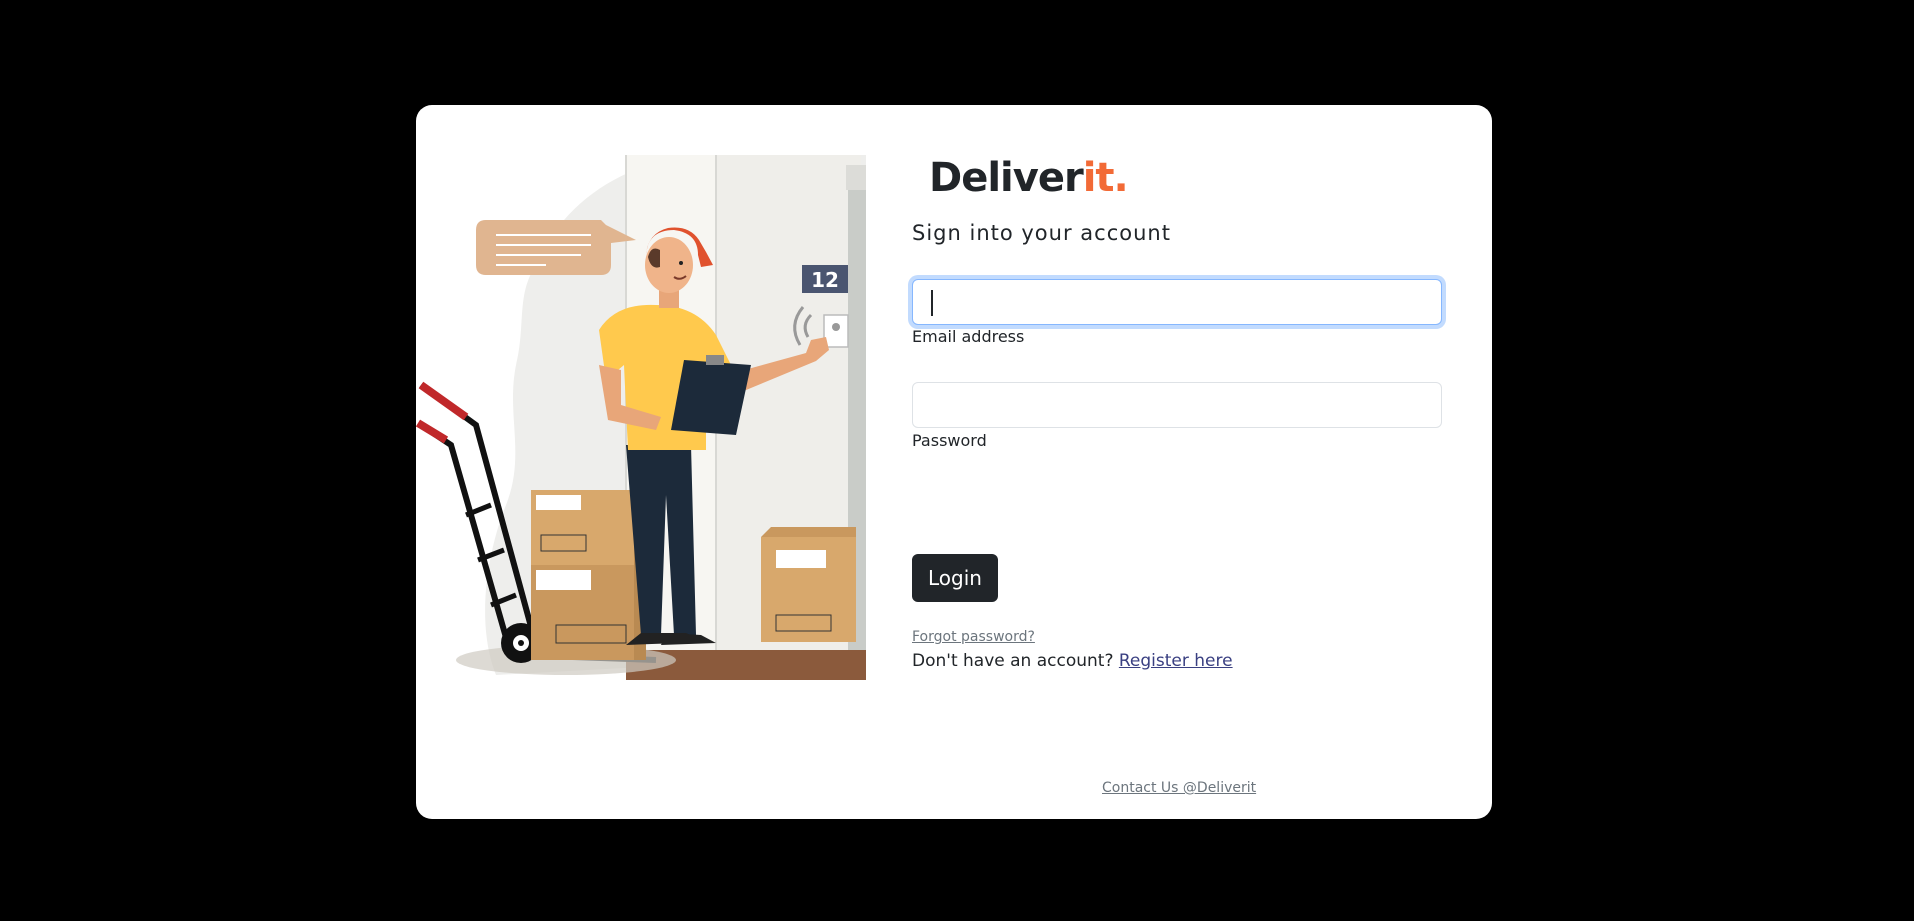 This screenshot has width=1914, height=921. I want to click on brand-name-accent: it., so click(1105, 178).